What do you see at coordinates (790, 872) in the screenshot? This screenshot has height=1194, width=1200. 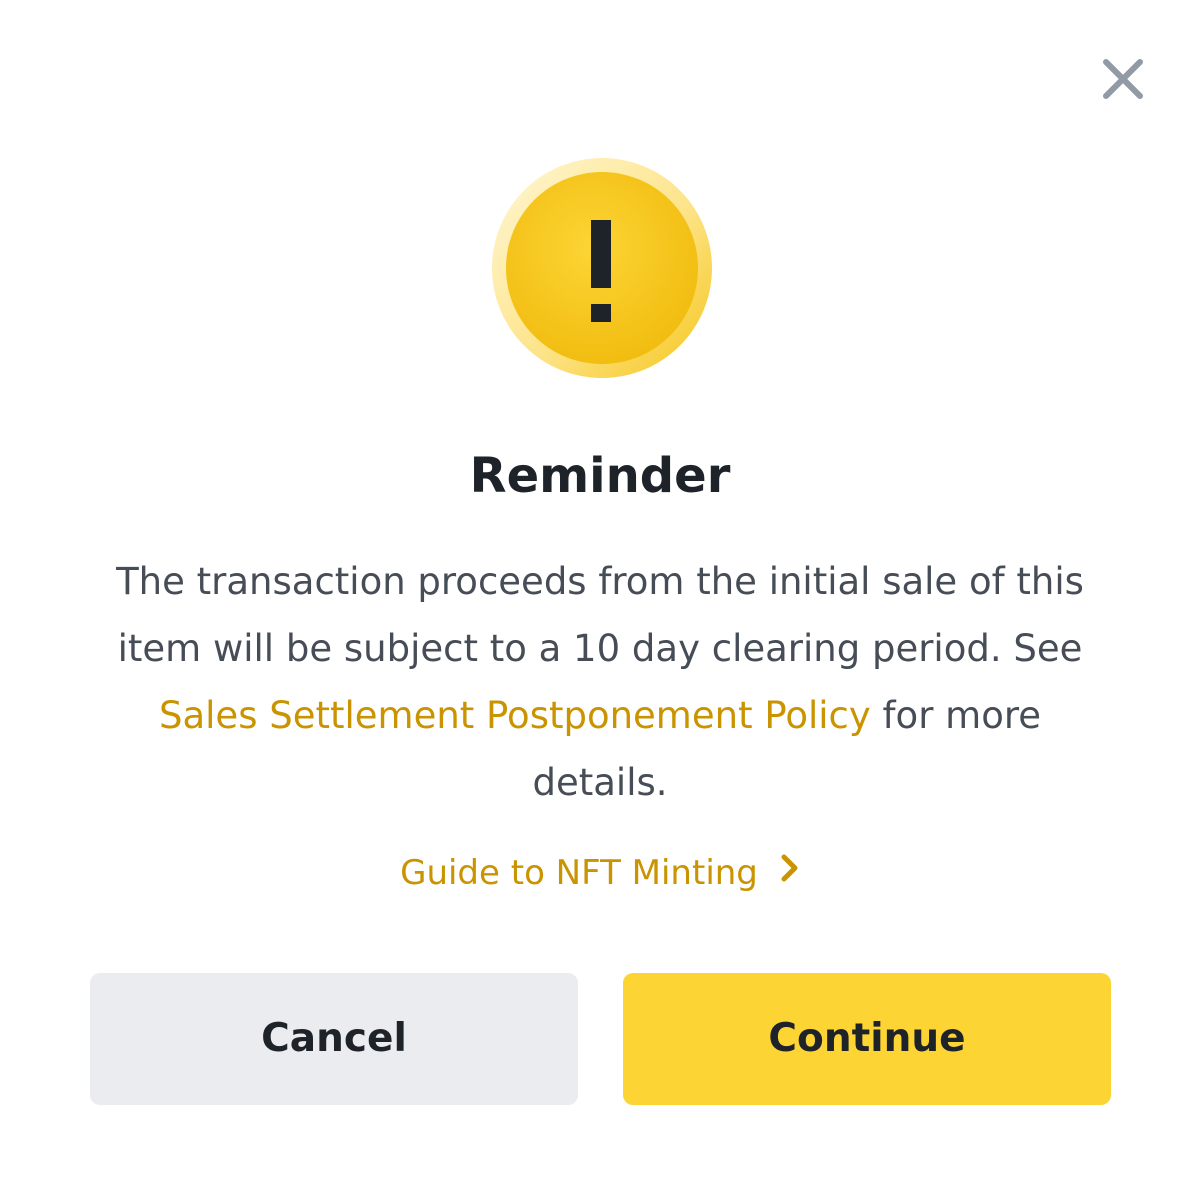 I see `chevron-right-icon` at bounding box center [790, 872].